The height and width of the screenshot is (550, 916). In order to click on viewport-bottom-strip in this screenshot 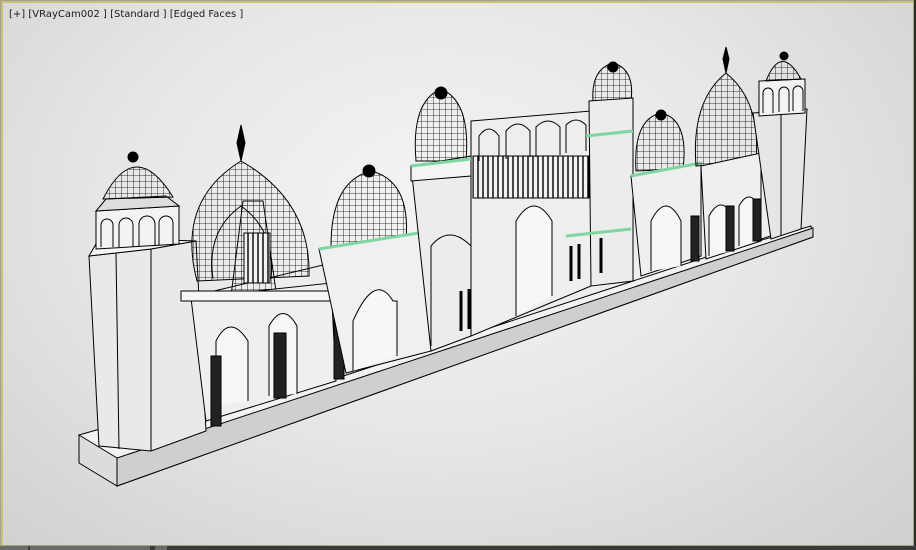, I will do `click(458, 548)`.